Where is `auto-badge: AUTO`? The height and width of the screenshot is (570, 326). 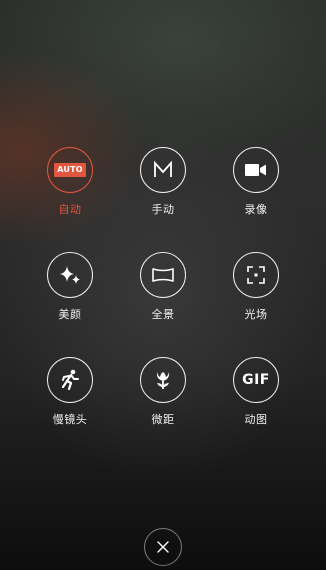 auto-badge: AUTO is located at coordinates (70, 170).